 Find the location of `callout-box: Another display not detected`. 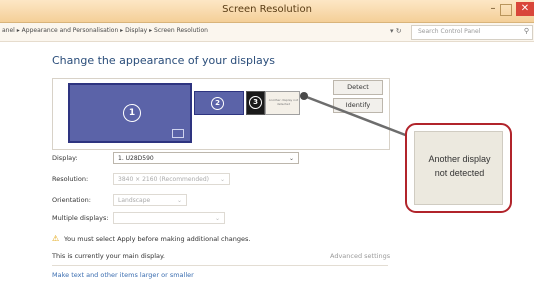

callout-box: Another display not detected is located at coordinates (458, 168).